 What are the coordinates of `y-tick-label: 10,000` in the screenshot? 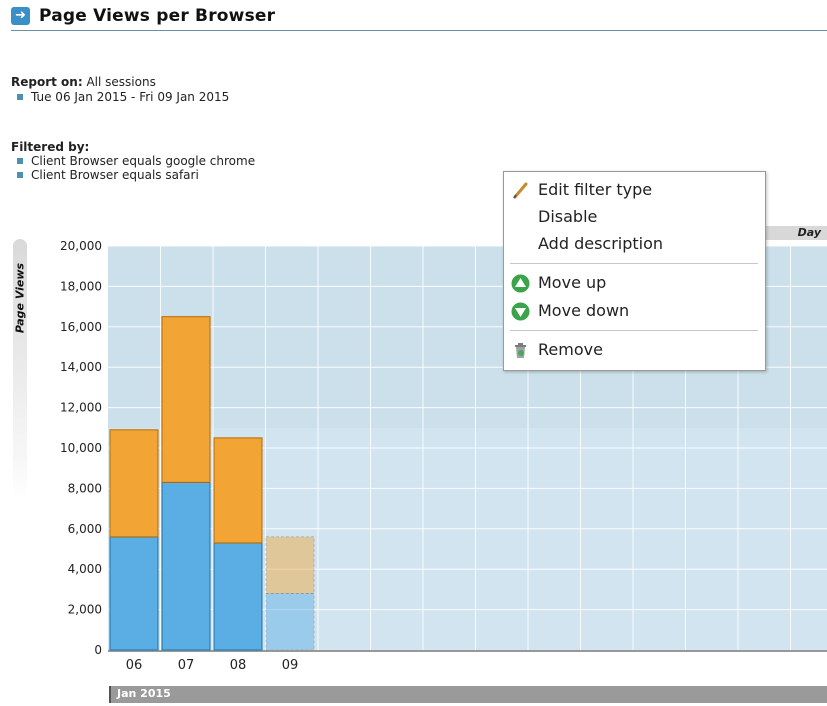 It's located at (81, 448).